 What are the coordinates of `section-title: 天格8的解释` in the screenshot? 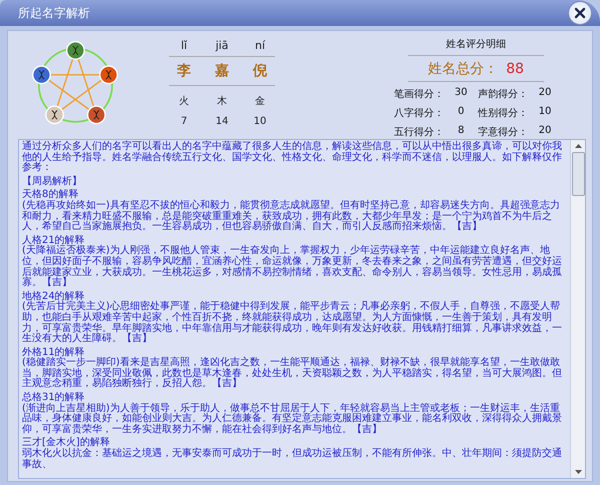 It's located at (50, 195).